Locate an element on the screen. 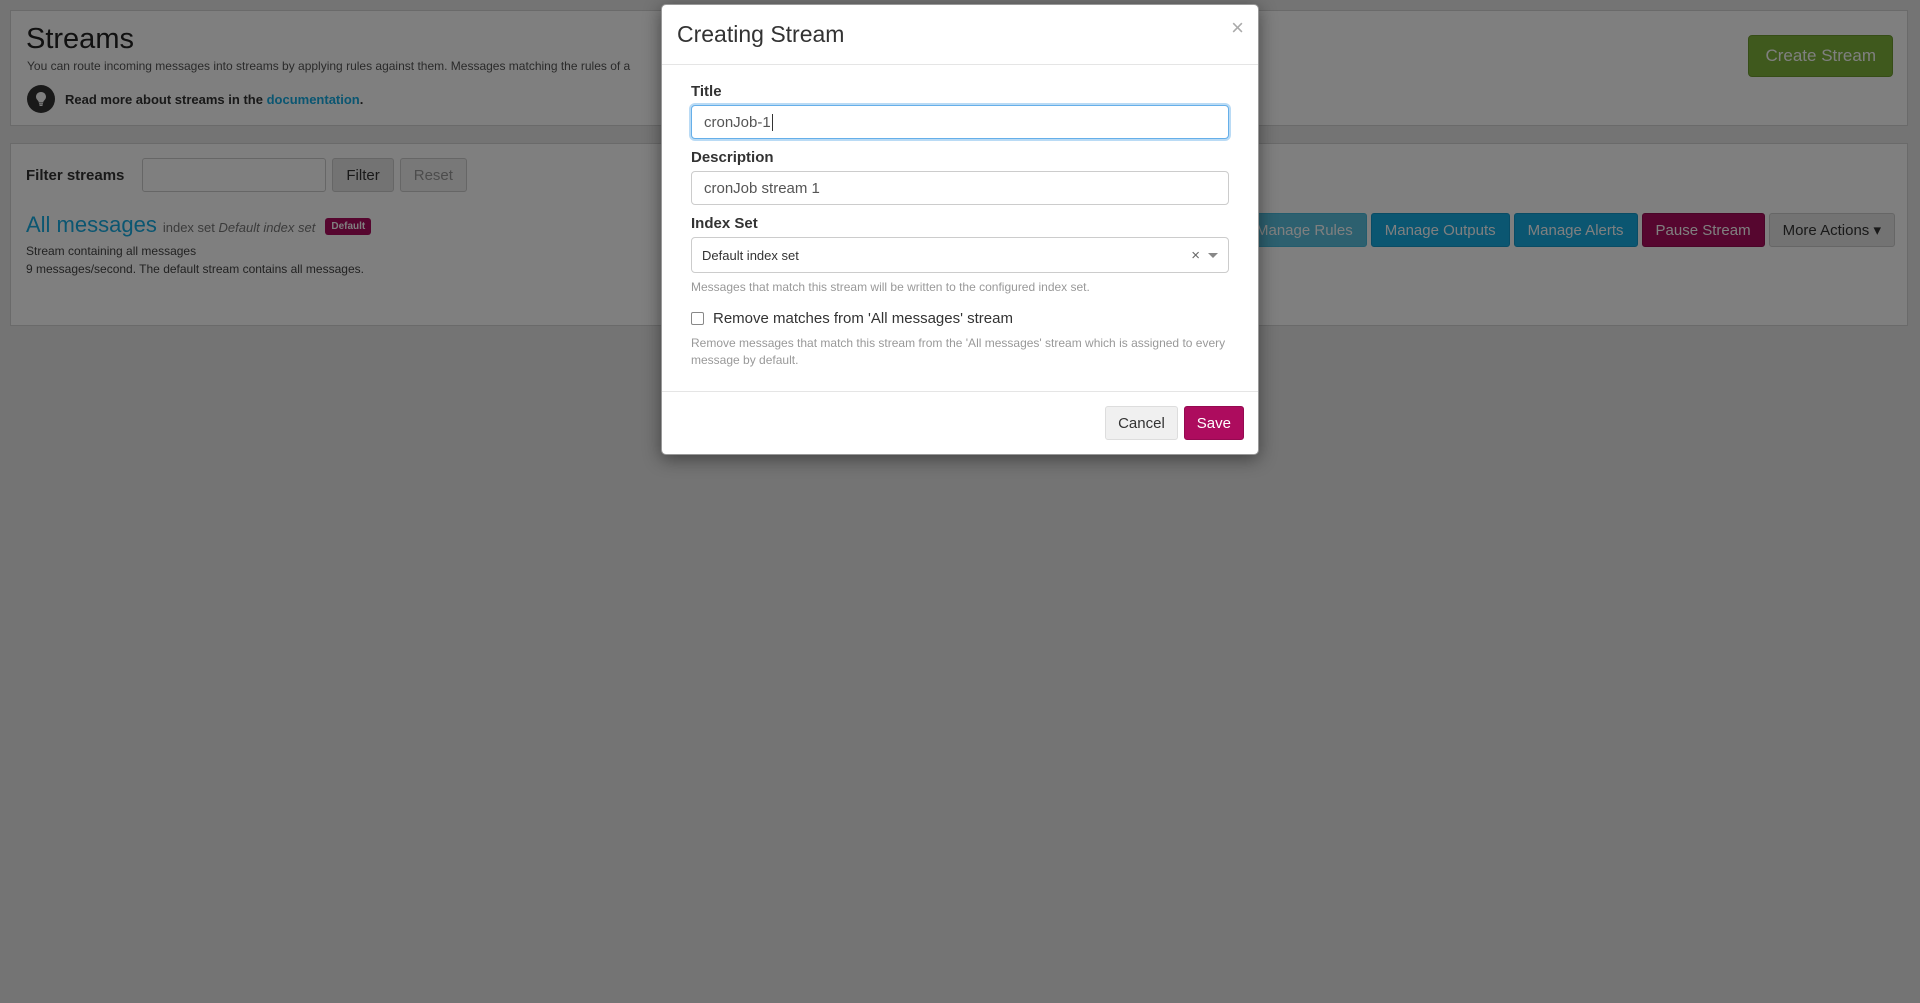 Image resolution: width=1920 pixels, height=1003 pixels. modal-footer: Cancel Save is located at coordinates (960, 422).